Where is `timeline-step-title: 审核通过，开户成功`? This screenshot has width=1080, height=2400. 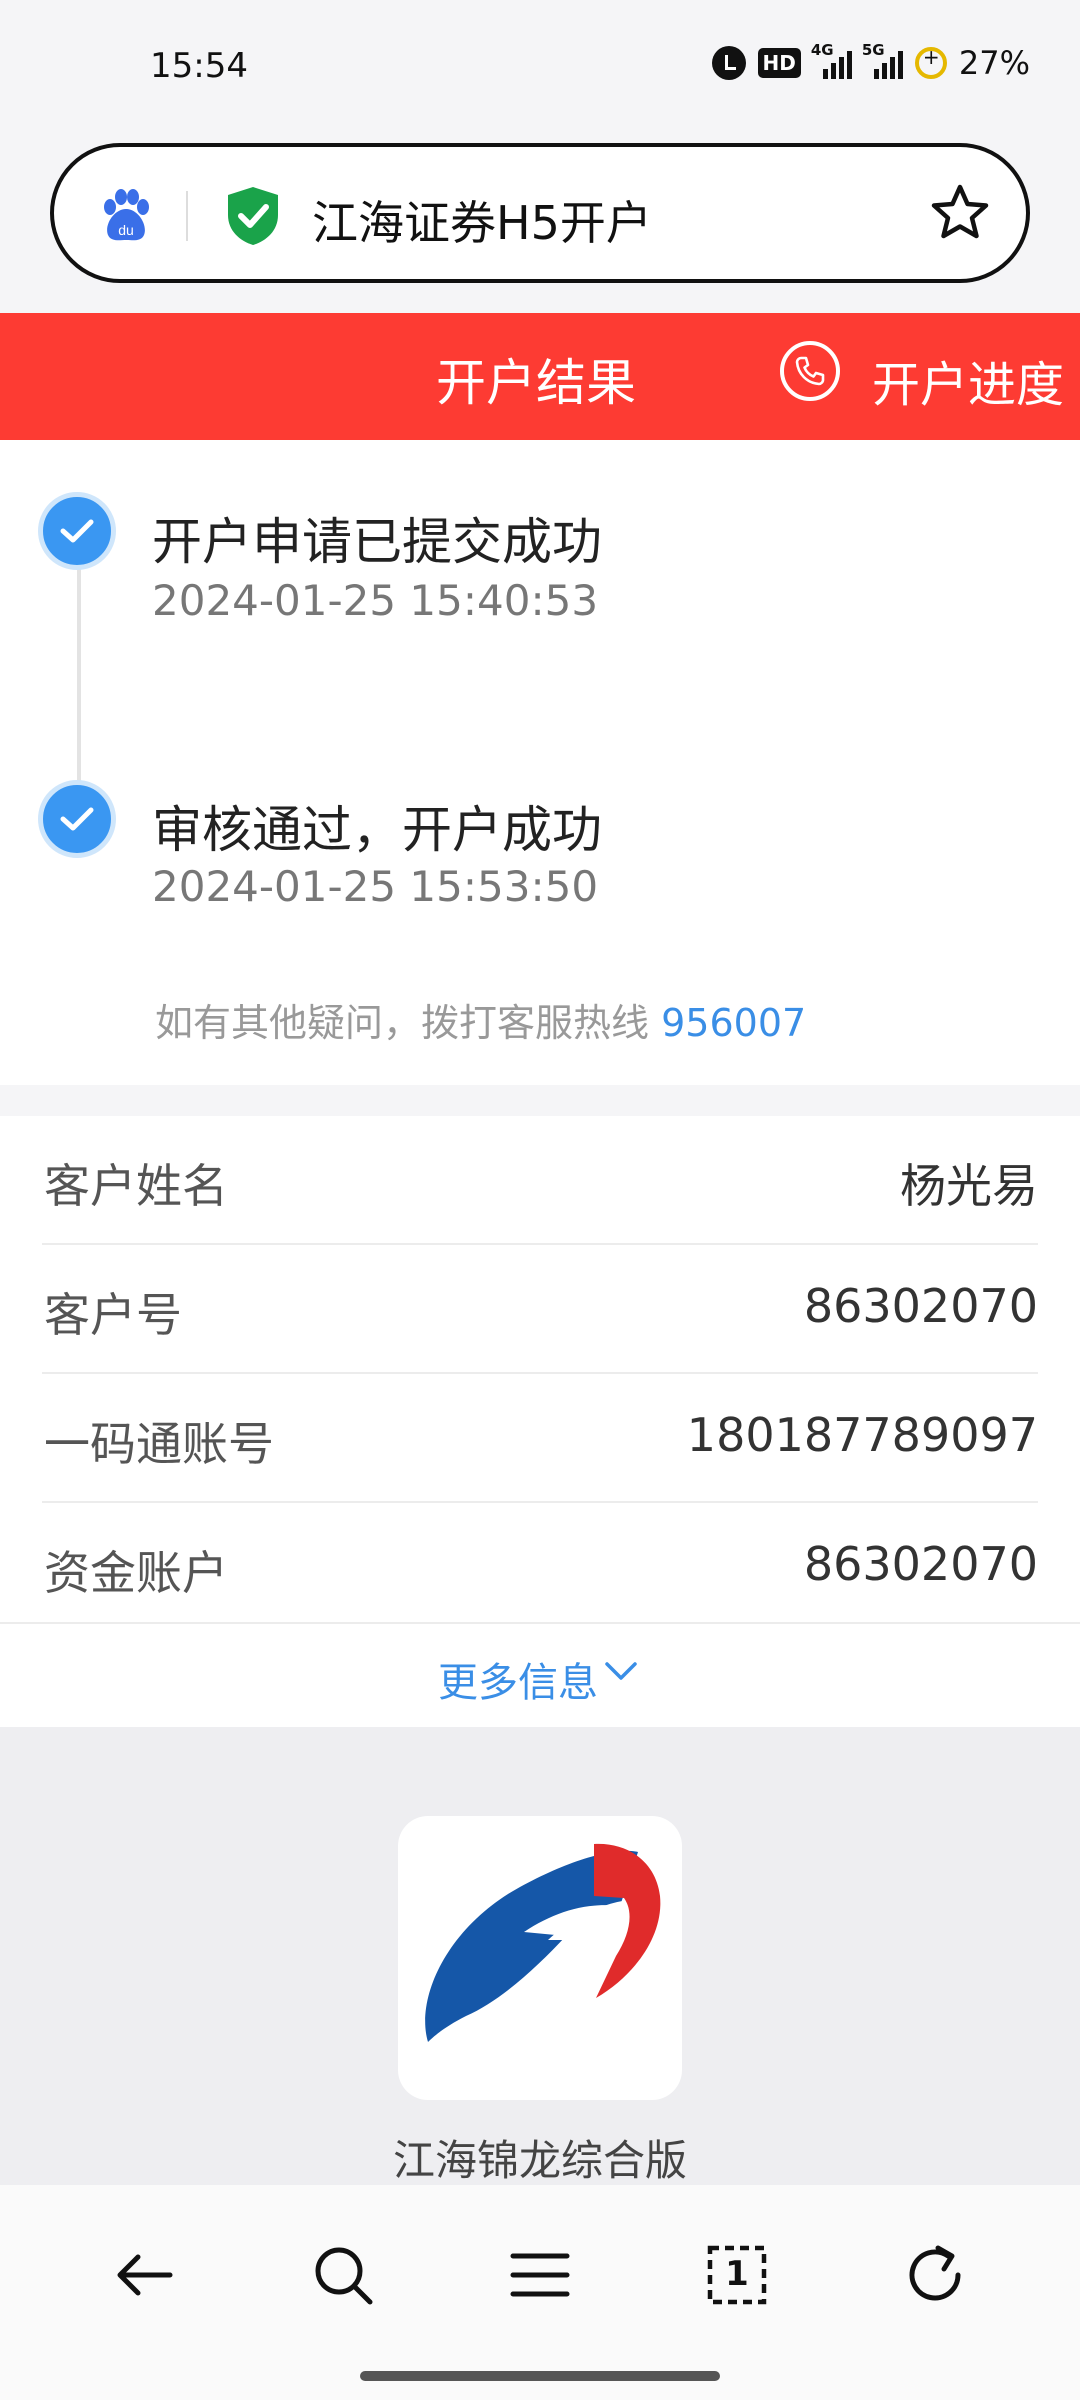
timeline-step-title: 审核通过，开户成功 is located at coordinates (377, 830).